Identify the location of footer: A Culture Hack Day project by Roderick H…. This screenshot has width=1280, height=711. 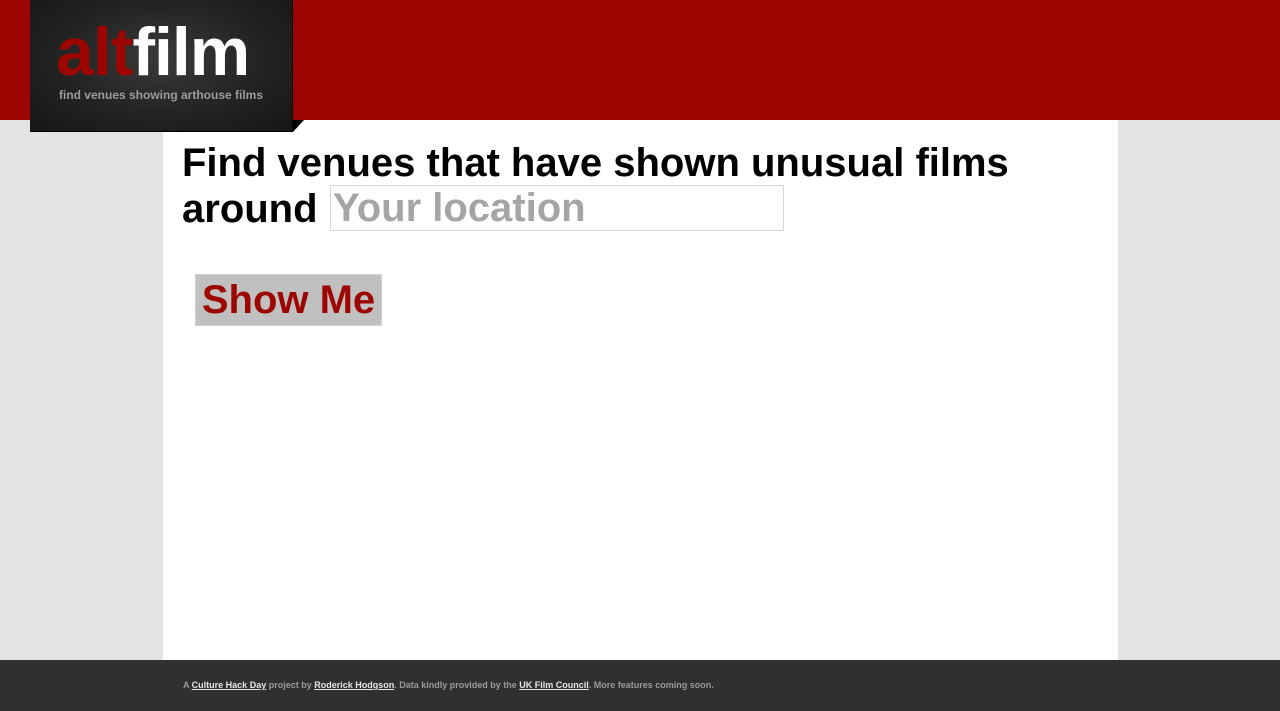
(640, 685).